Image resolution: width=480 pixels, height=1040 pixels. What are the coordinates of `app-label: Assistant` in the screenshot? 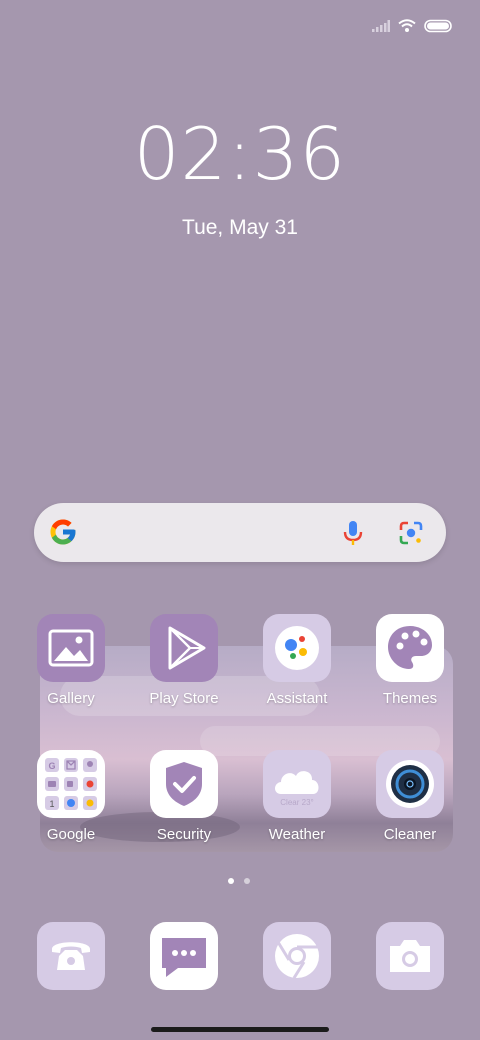 It's located at (297, 698).